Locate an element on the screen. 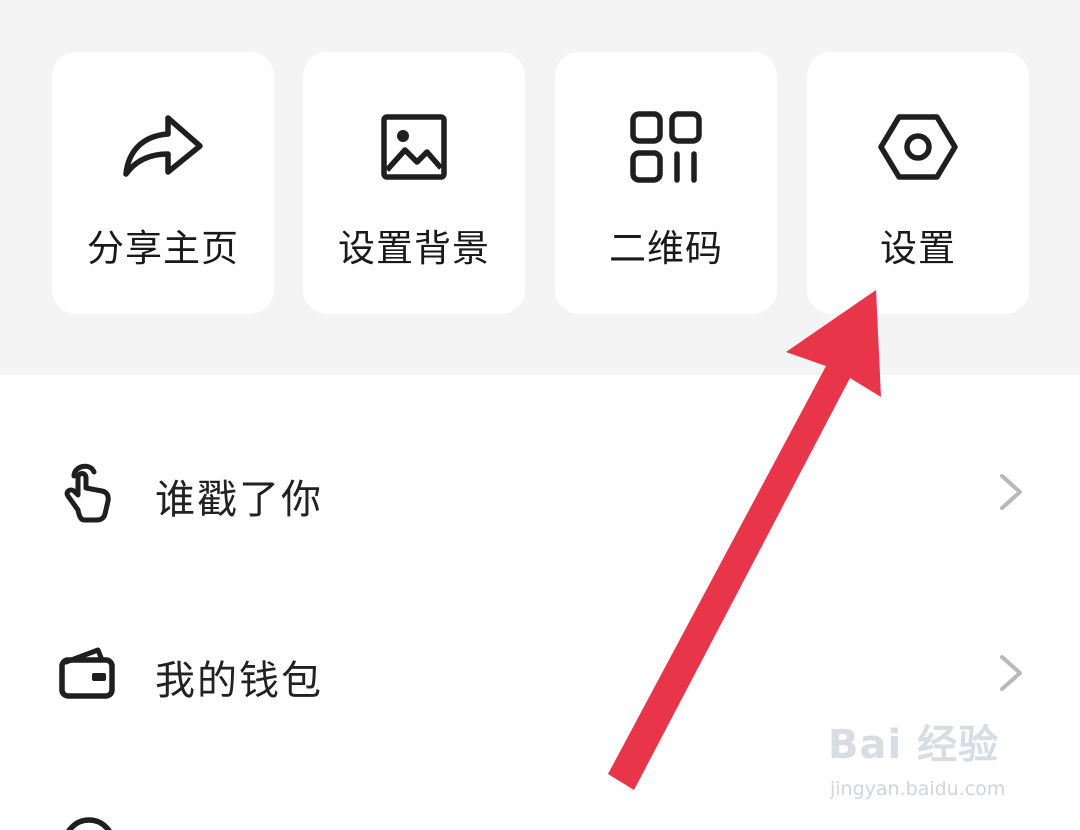 The image size is (1080, 830). image-icon is located at coordinates (414, 147).